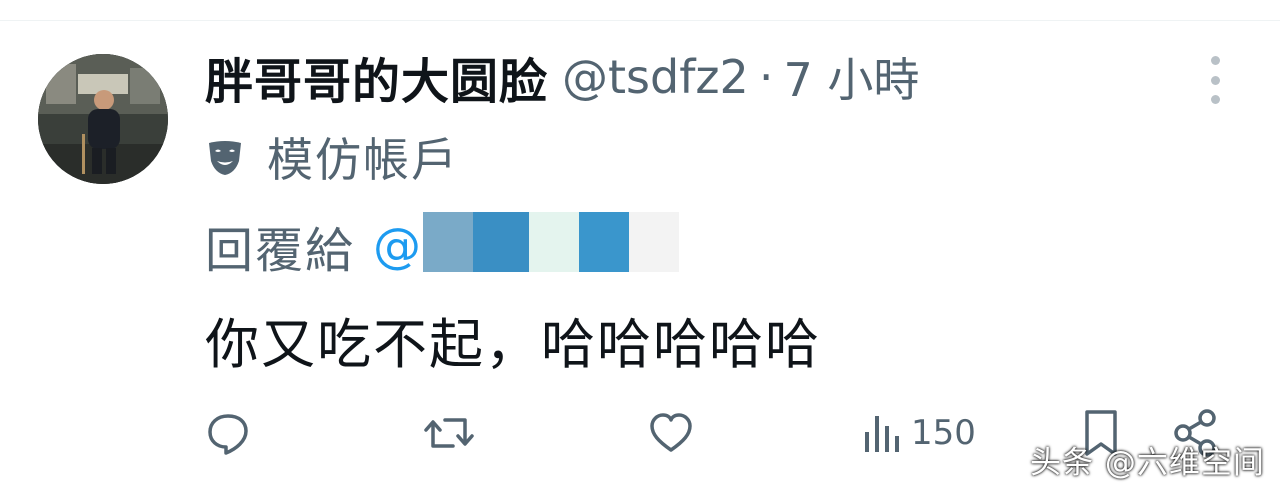 The height and width of the screenshot is (490, 1280). What do you see at coordinates (1147, 463) in the screenshot?
I see `watermark: 头条 @六维空间` at bounding box center [1147, 463].